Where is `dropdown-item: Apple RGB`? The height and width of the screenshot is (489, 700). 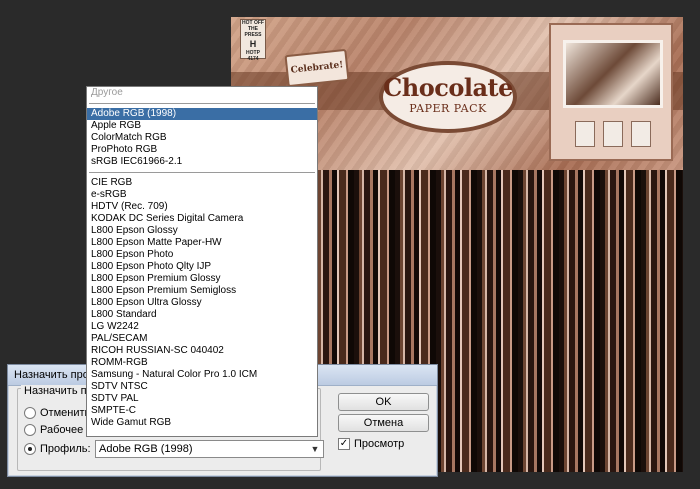 dropdown-item: Apple RGB is located at coordinates (202, 126).